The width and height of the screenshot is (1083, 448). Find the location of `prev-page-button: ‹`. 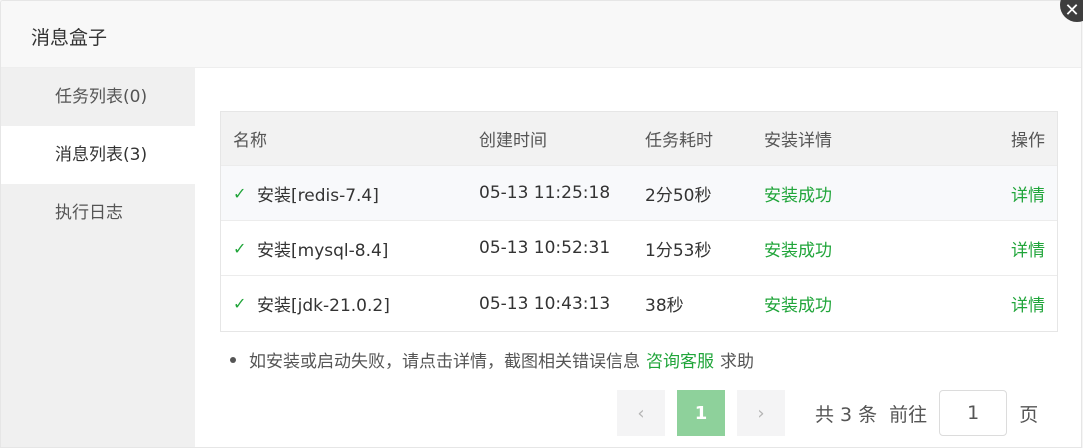

prev-page-button: ‹ is located at coordinates (641, 413).